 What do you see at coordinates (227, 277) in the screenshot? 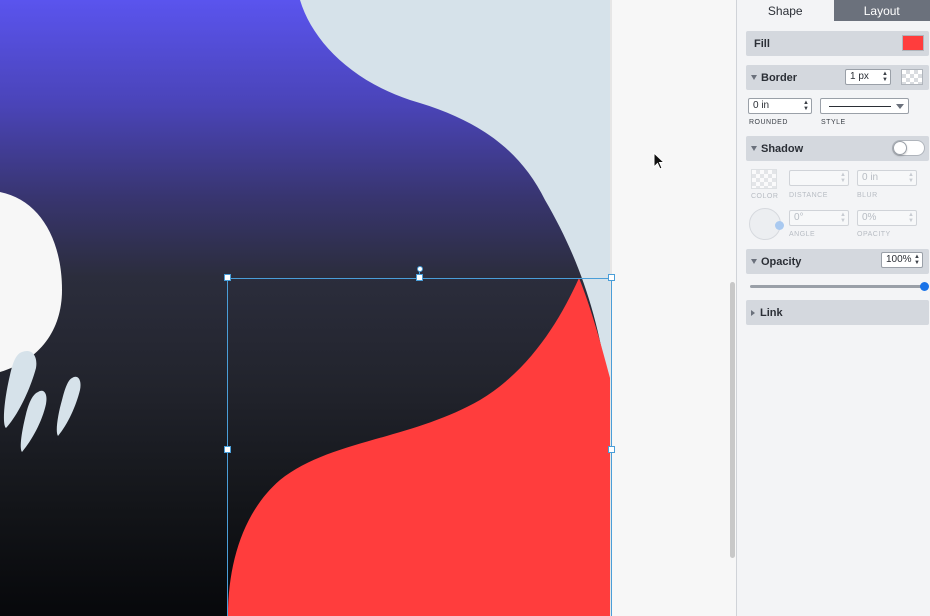
I see `resize-handle-top-left` at bounding box center [227, 277].